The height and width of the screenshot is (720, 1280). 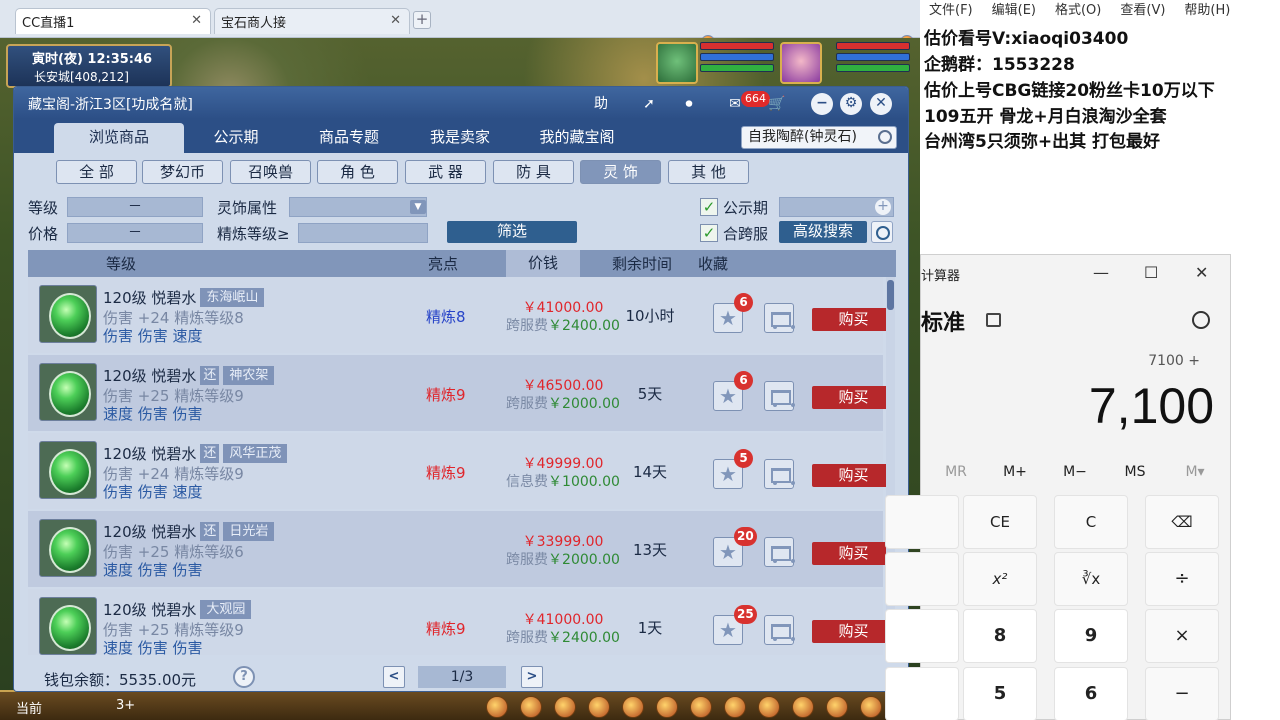 I want to click on friend-icon, so click(x=803, y=707).